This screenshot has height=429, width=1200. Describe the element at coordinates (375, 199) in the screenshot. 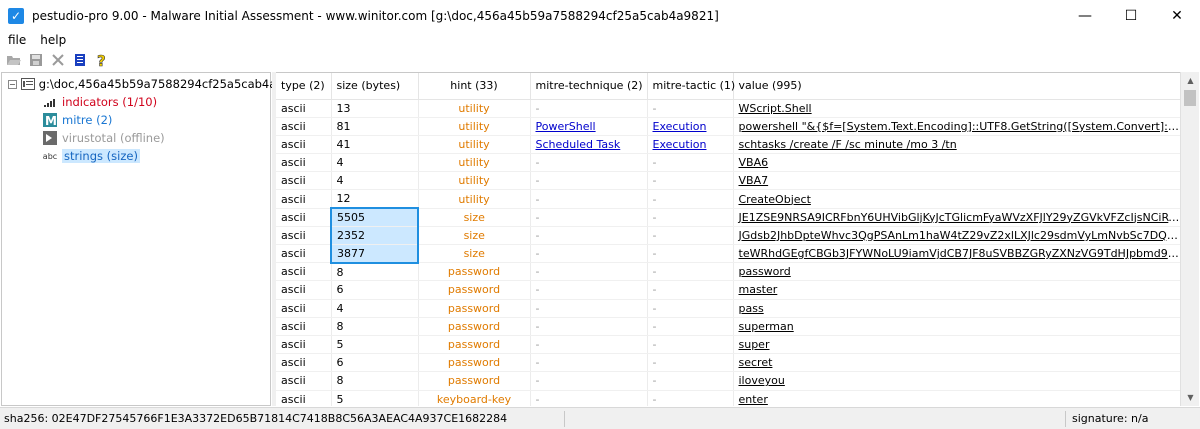

I see `cell-size: 12` at that location.